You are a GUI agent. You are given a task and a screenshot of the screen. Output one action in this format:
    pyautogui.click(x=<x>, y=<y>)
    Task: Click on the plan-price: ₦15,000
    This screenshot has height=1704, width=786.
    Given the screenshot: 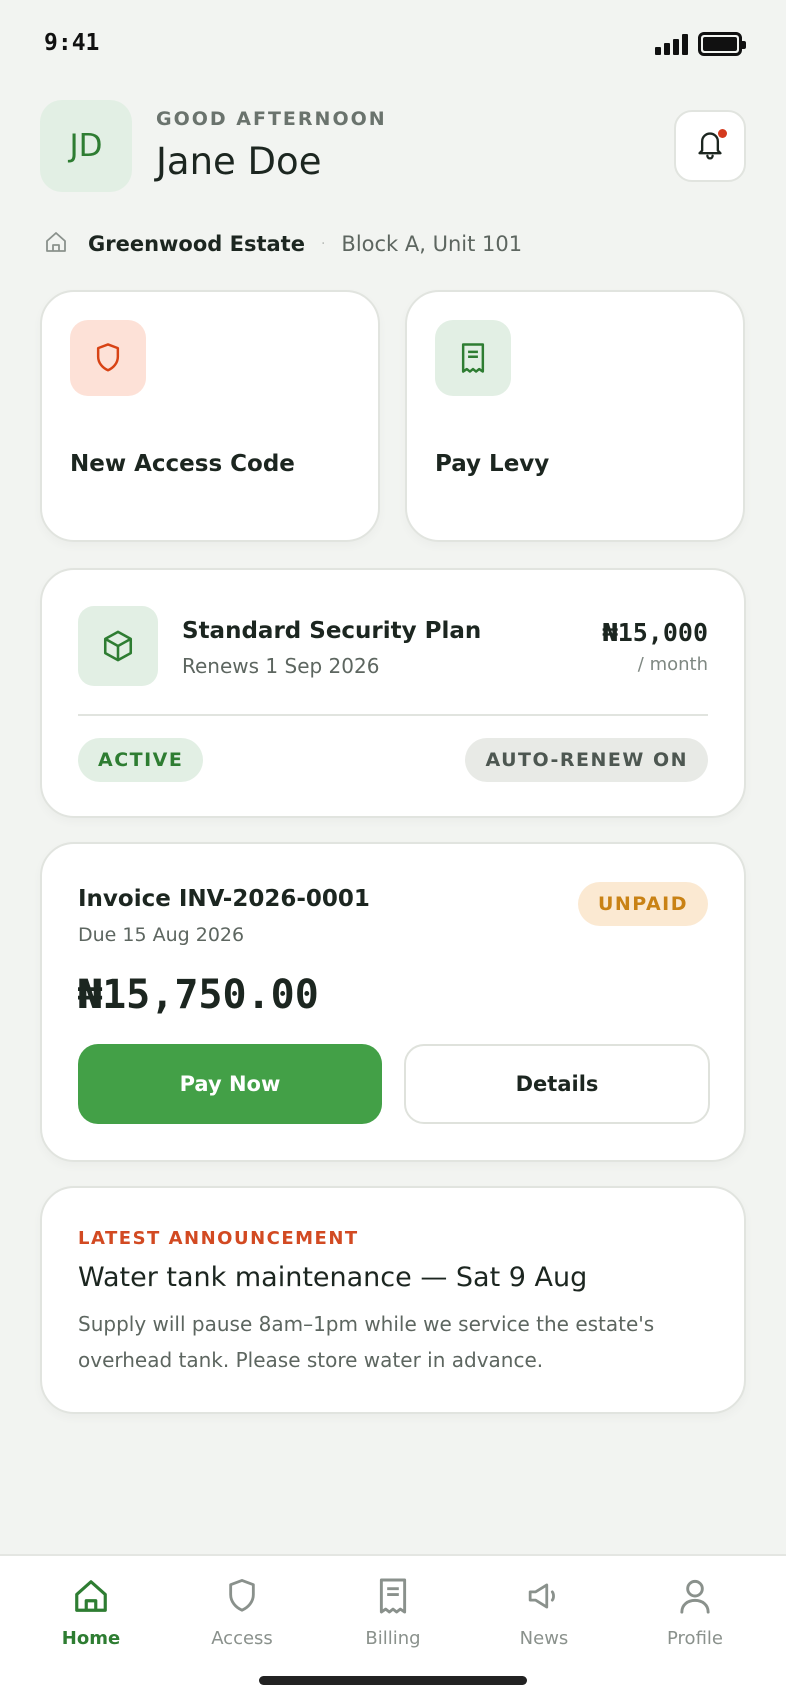 What is the action you would take?
    pyautogui.click(x=655, y=632)
    